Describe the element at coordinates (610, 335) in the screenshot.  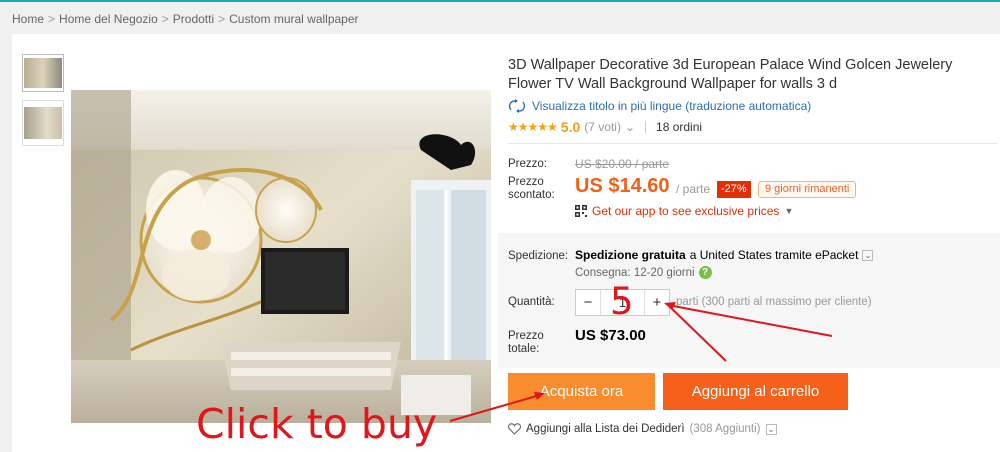
I see `total-price: US $73.00` at that location.